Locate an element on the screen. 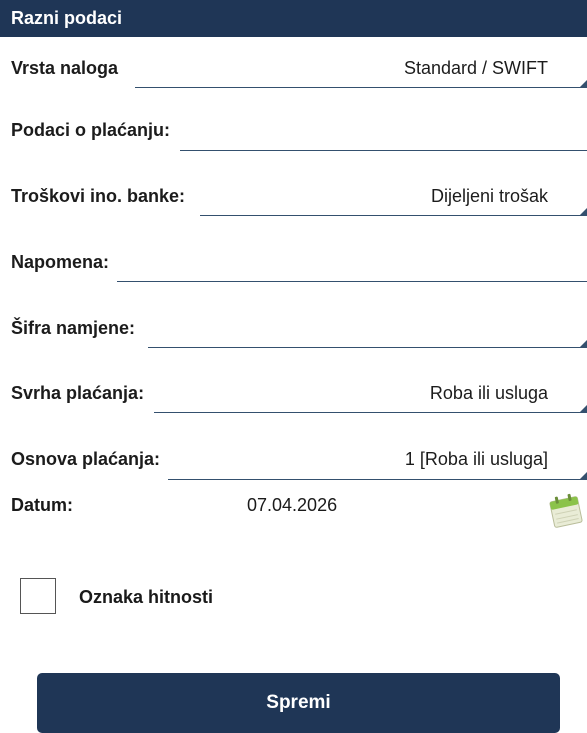  date-field: Datum: 07.04.2026 is located at coordinates (293, 510).